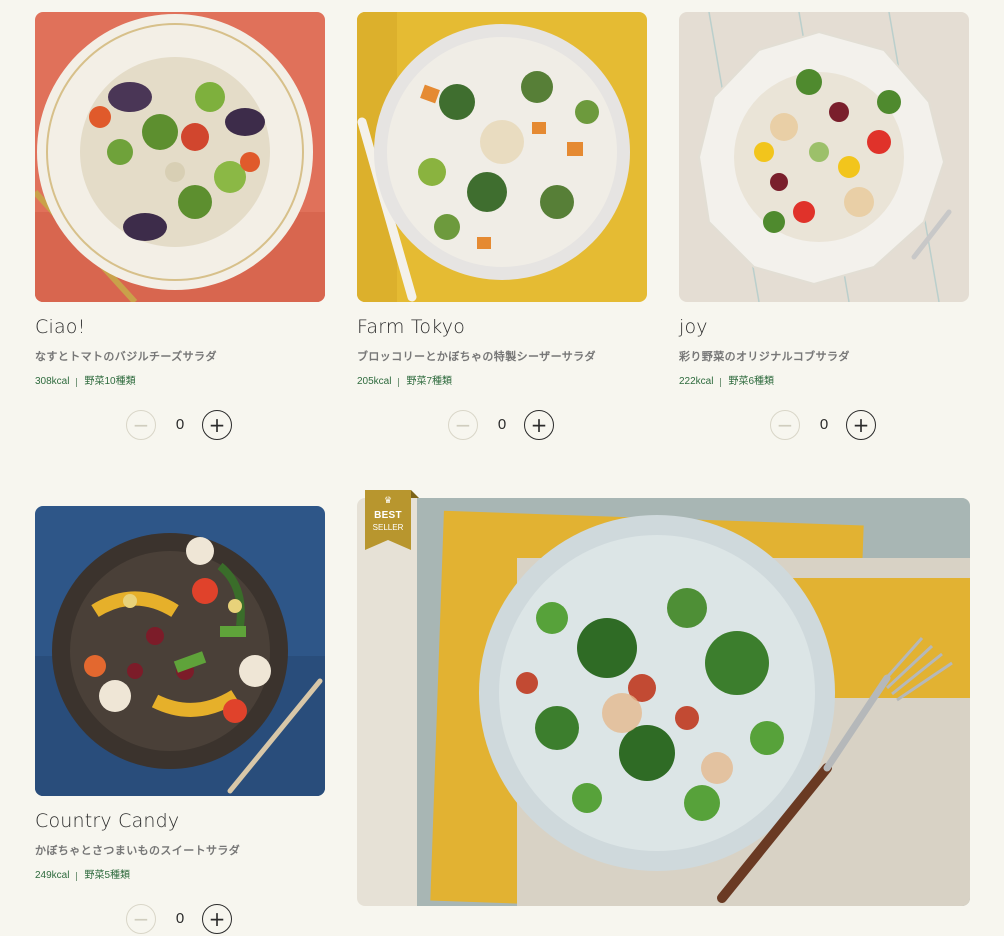  What do you see at coordinates (502, 327) in the screenshot?
I see `product-name: Farm Tokyo` at bounding box center [502, 327].